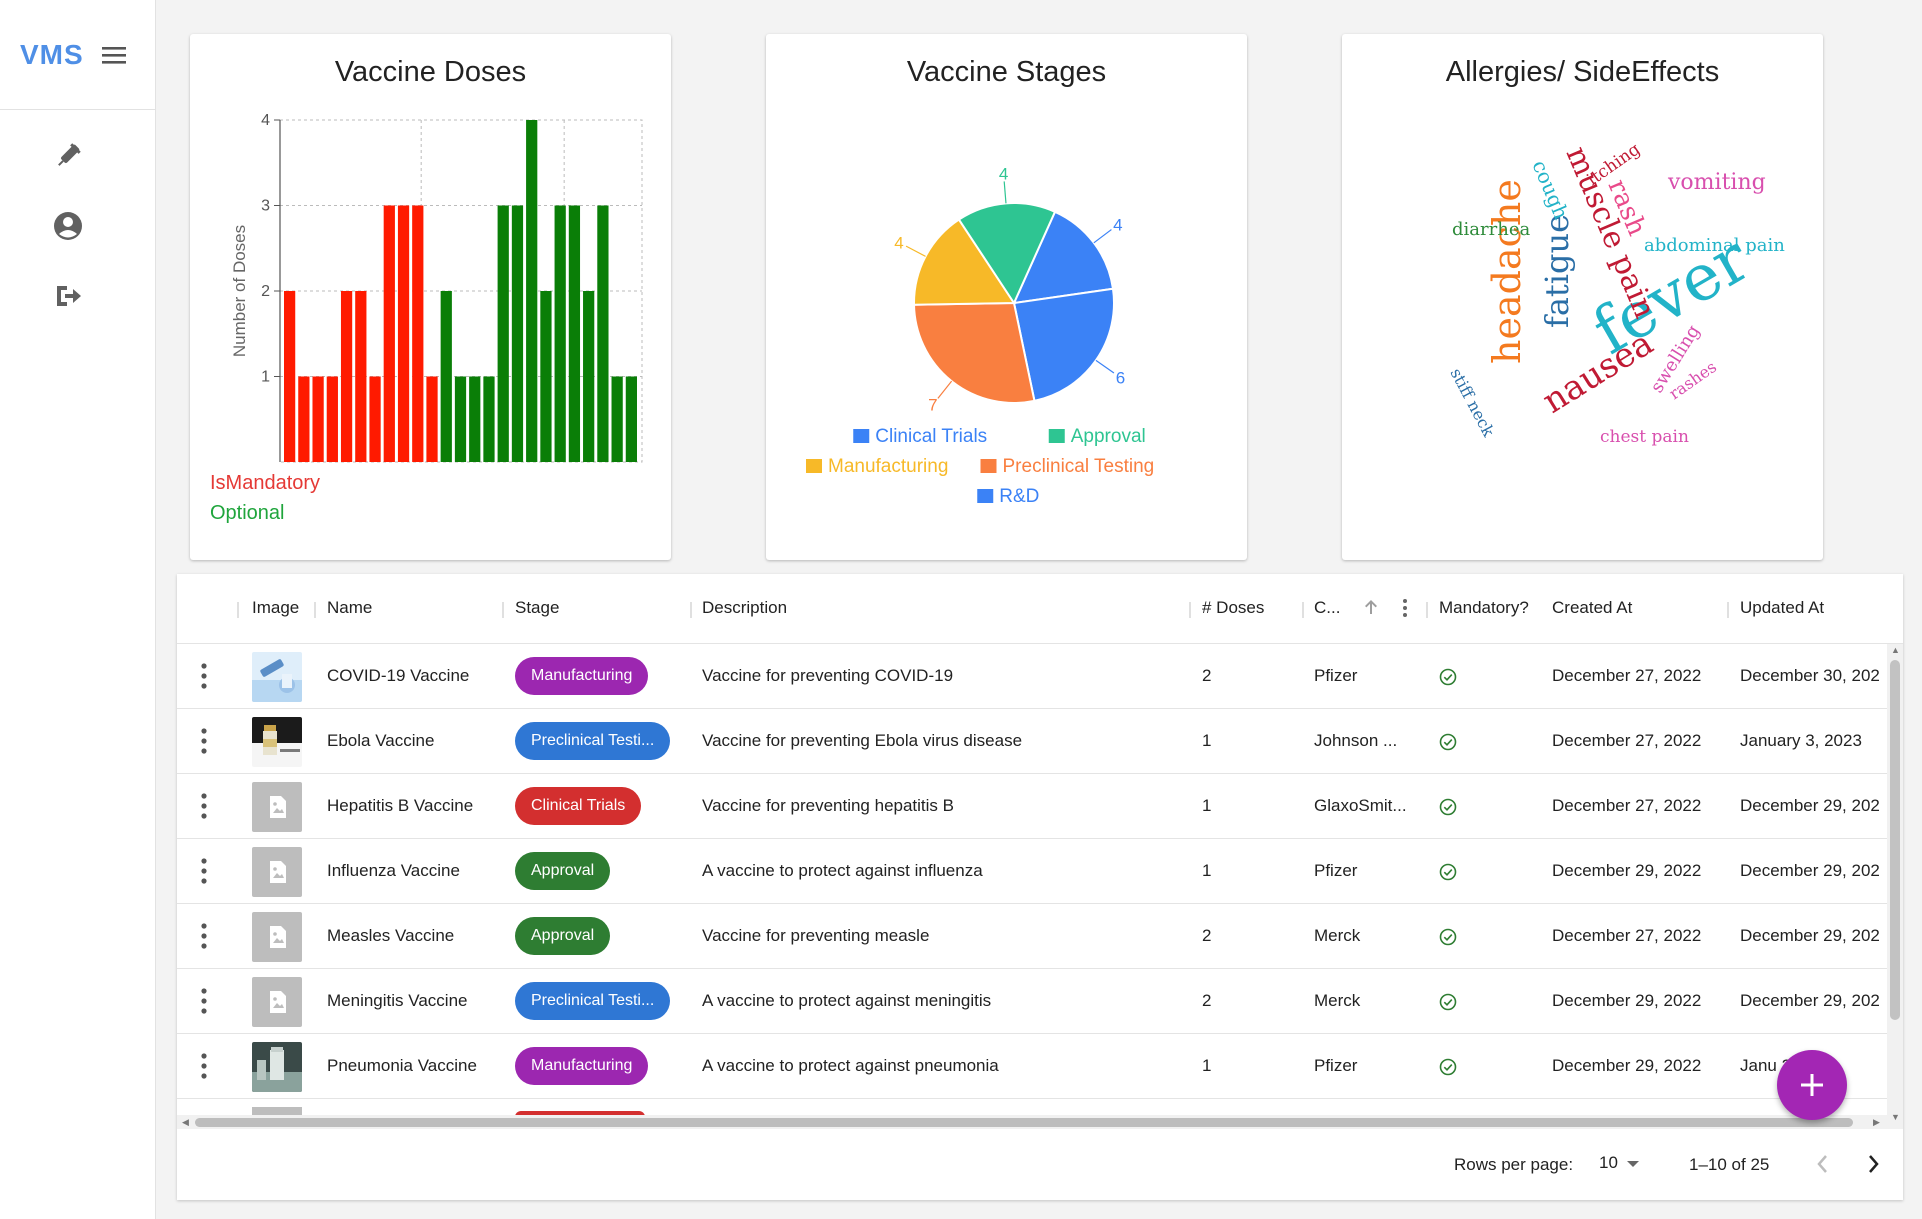 This screenshot has width=1922, height=1219. Describe the element at coordinates (52, 55) in the screenshot. I see `brand-logo: VMS` at that location.